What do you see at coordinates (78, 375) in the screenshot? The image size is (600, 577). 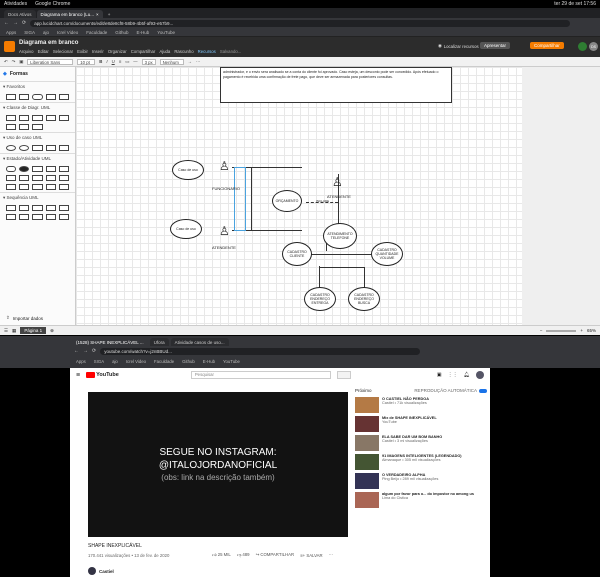 I see `menu-icon: ≡` at bounding box center [78, 375].